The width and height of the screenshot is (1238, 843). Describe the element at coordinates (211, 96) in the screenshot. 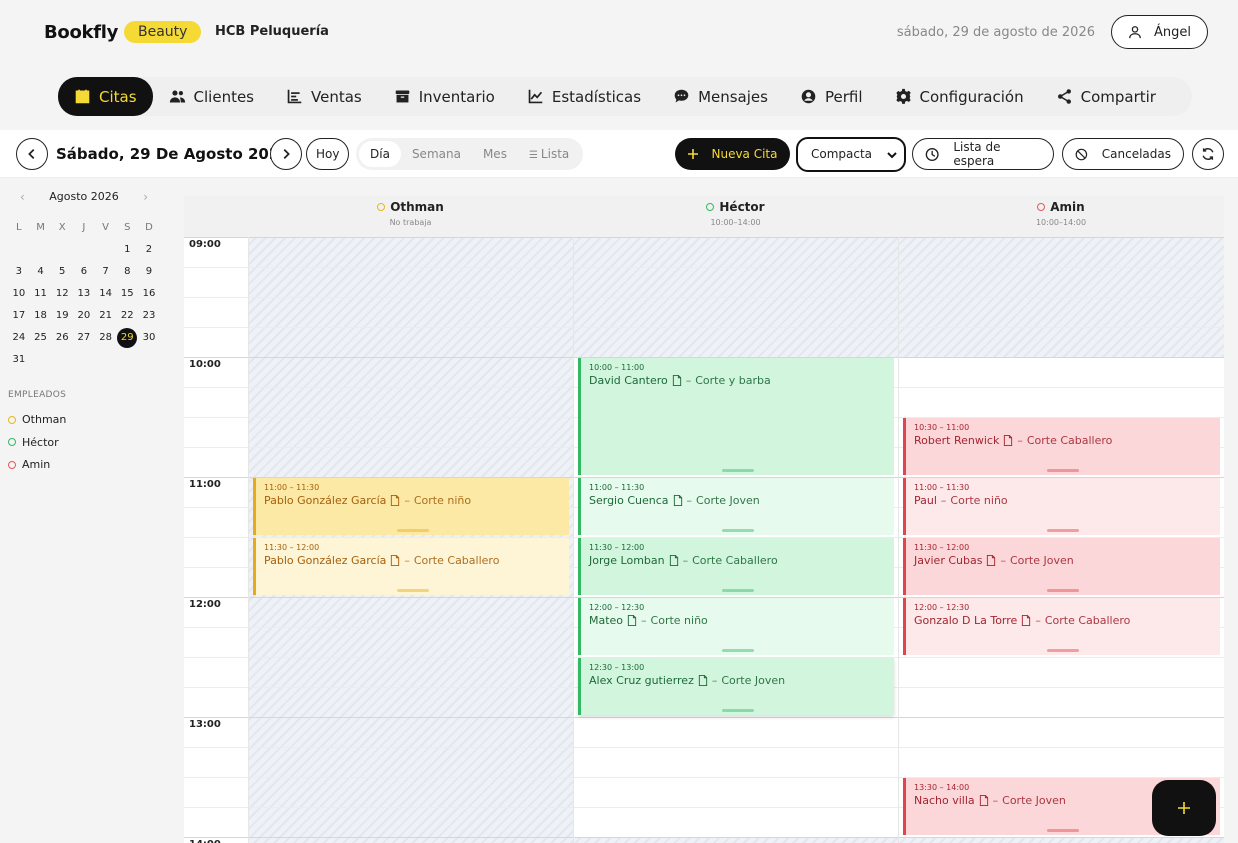

I see `nav-item-clientes: Clientes` at that location.